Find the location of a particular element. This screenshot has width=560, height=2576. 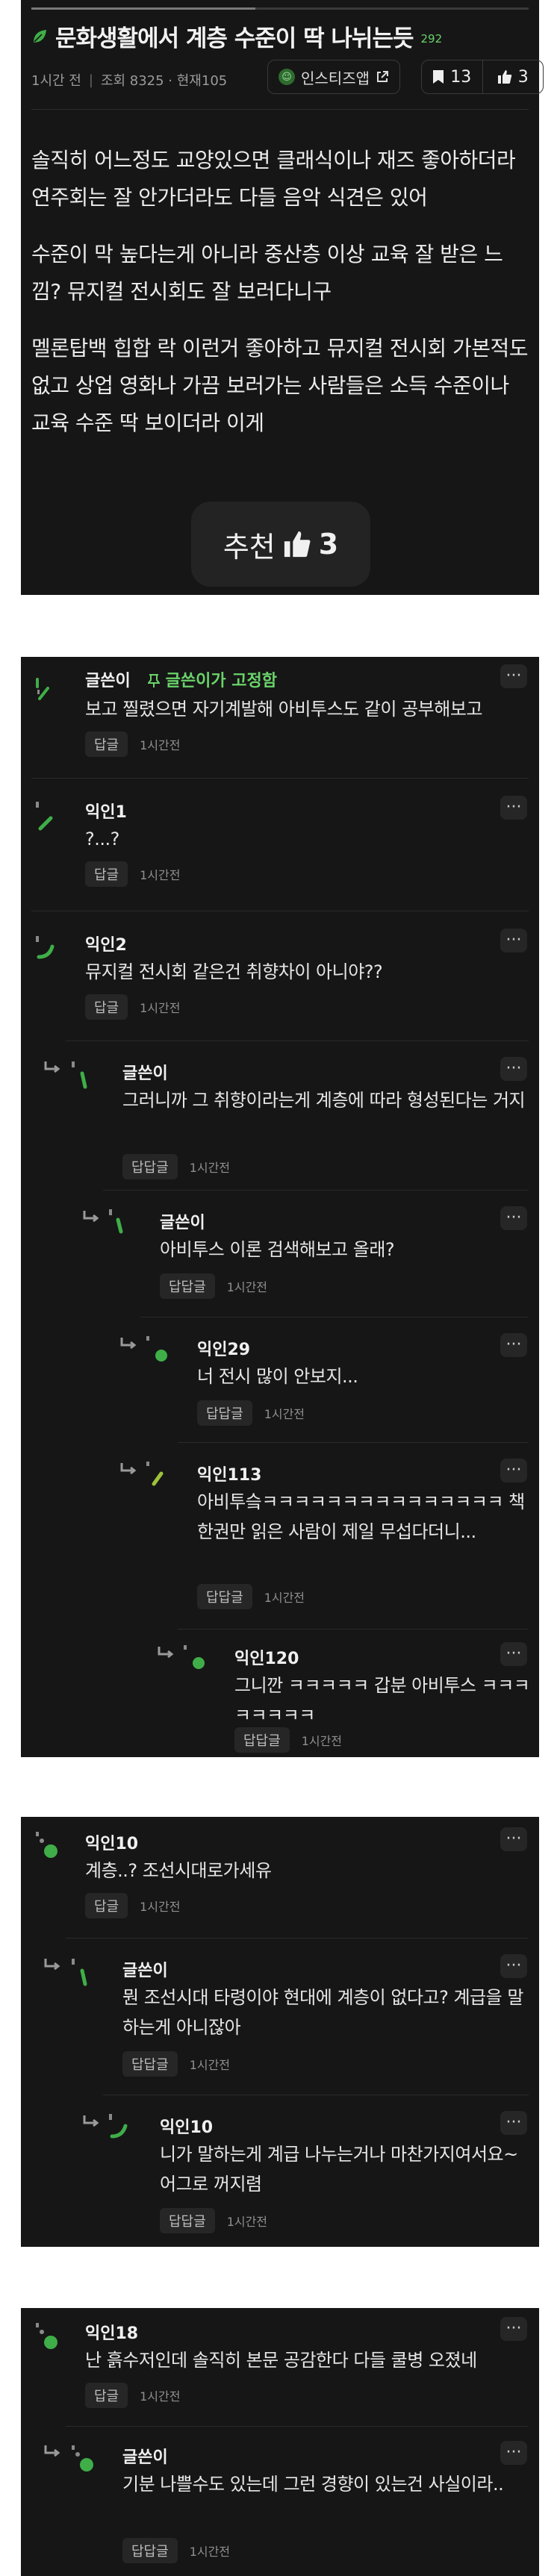

pin-icon is located at coordinates (154, 680).